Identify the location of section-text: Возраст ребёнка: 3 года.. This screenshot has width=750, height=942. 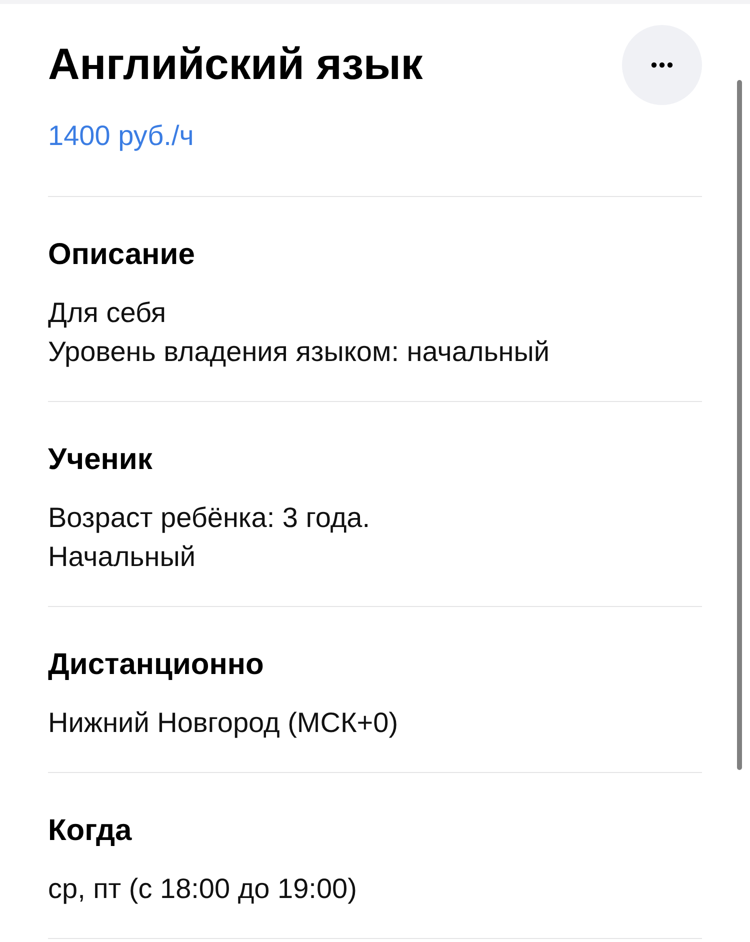
(210, 518).